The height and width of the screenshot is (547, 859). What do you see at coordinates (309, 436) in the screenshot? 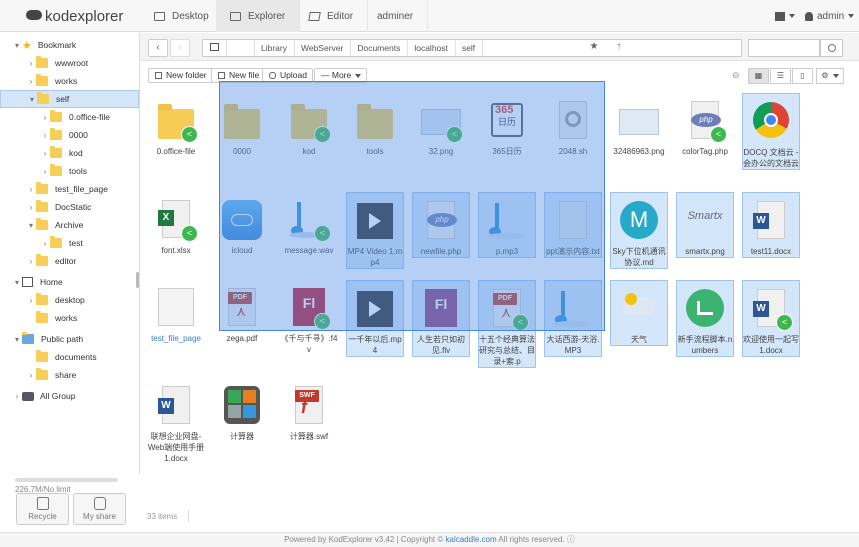
I see `file-name: 计算器.swf` at bounding box center [309, 436].